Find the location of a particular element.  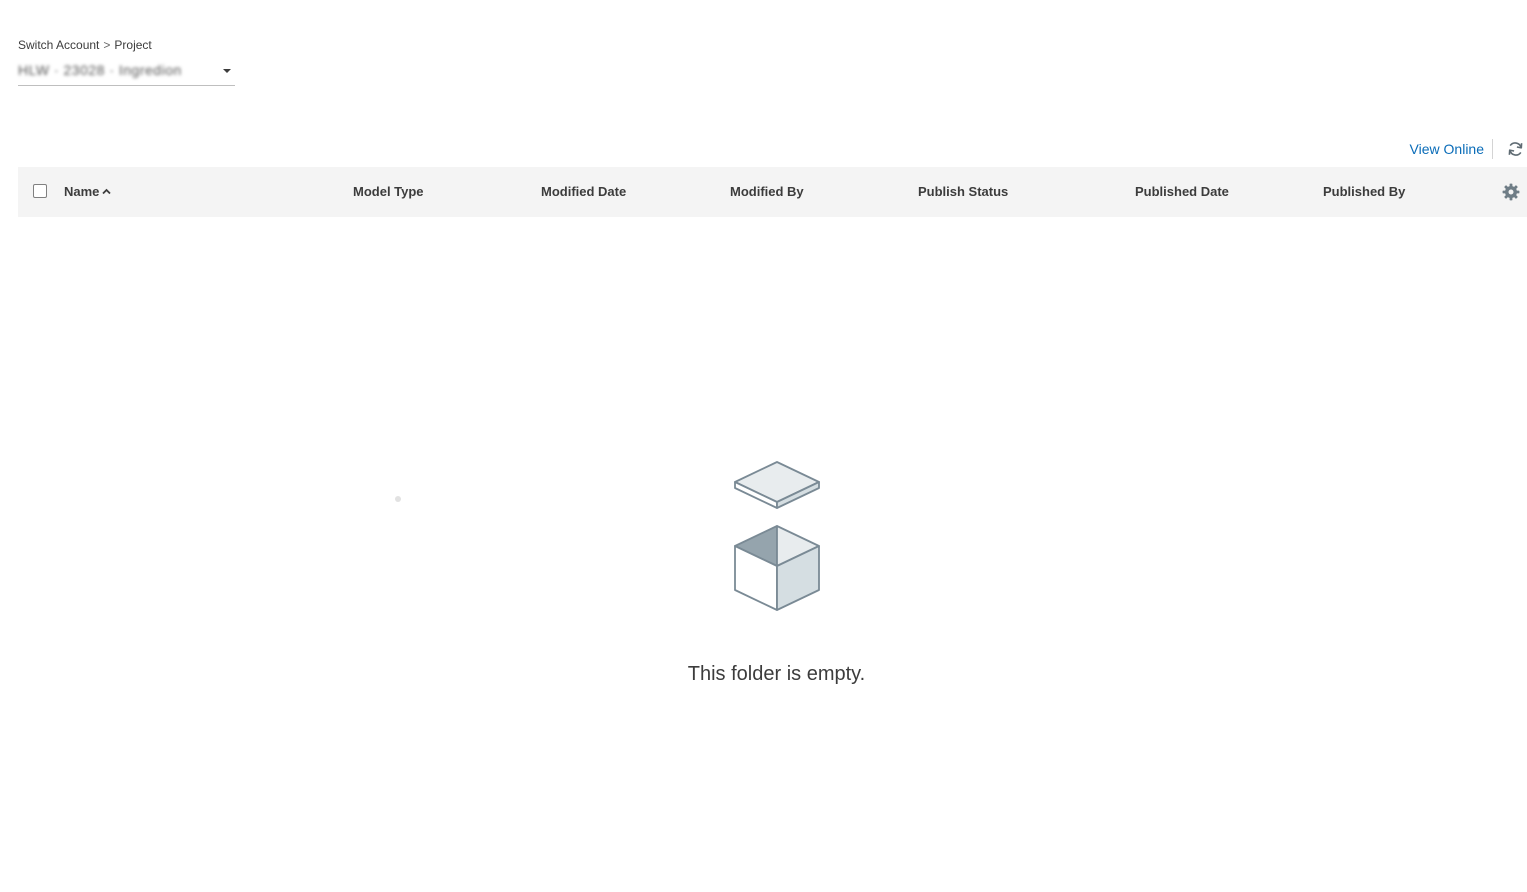

column-header-published-date: Published Date is located at coordinates (1182, 192).